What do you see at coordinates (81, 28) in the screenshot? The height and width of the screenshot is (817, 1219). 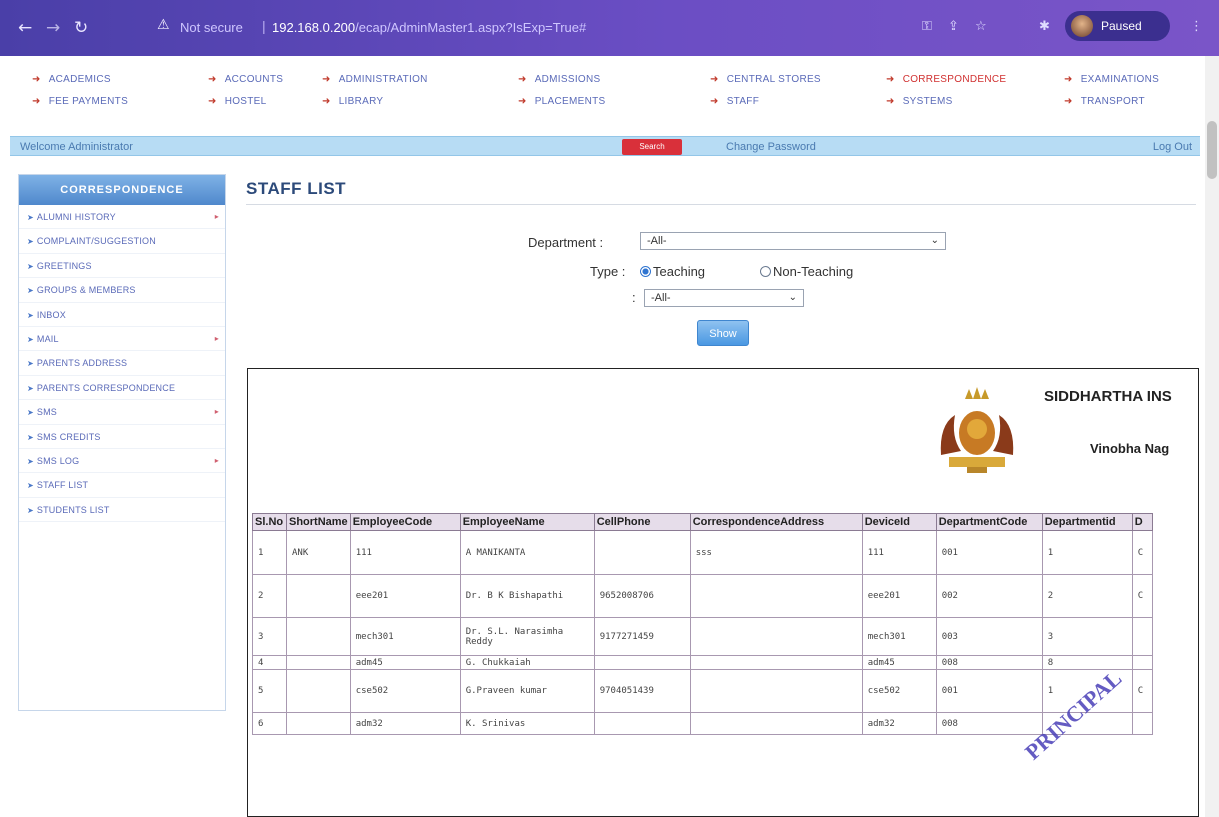 I see `reload-icon: ↻` at bounding box center [81, 28].